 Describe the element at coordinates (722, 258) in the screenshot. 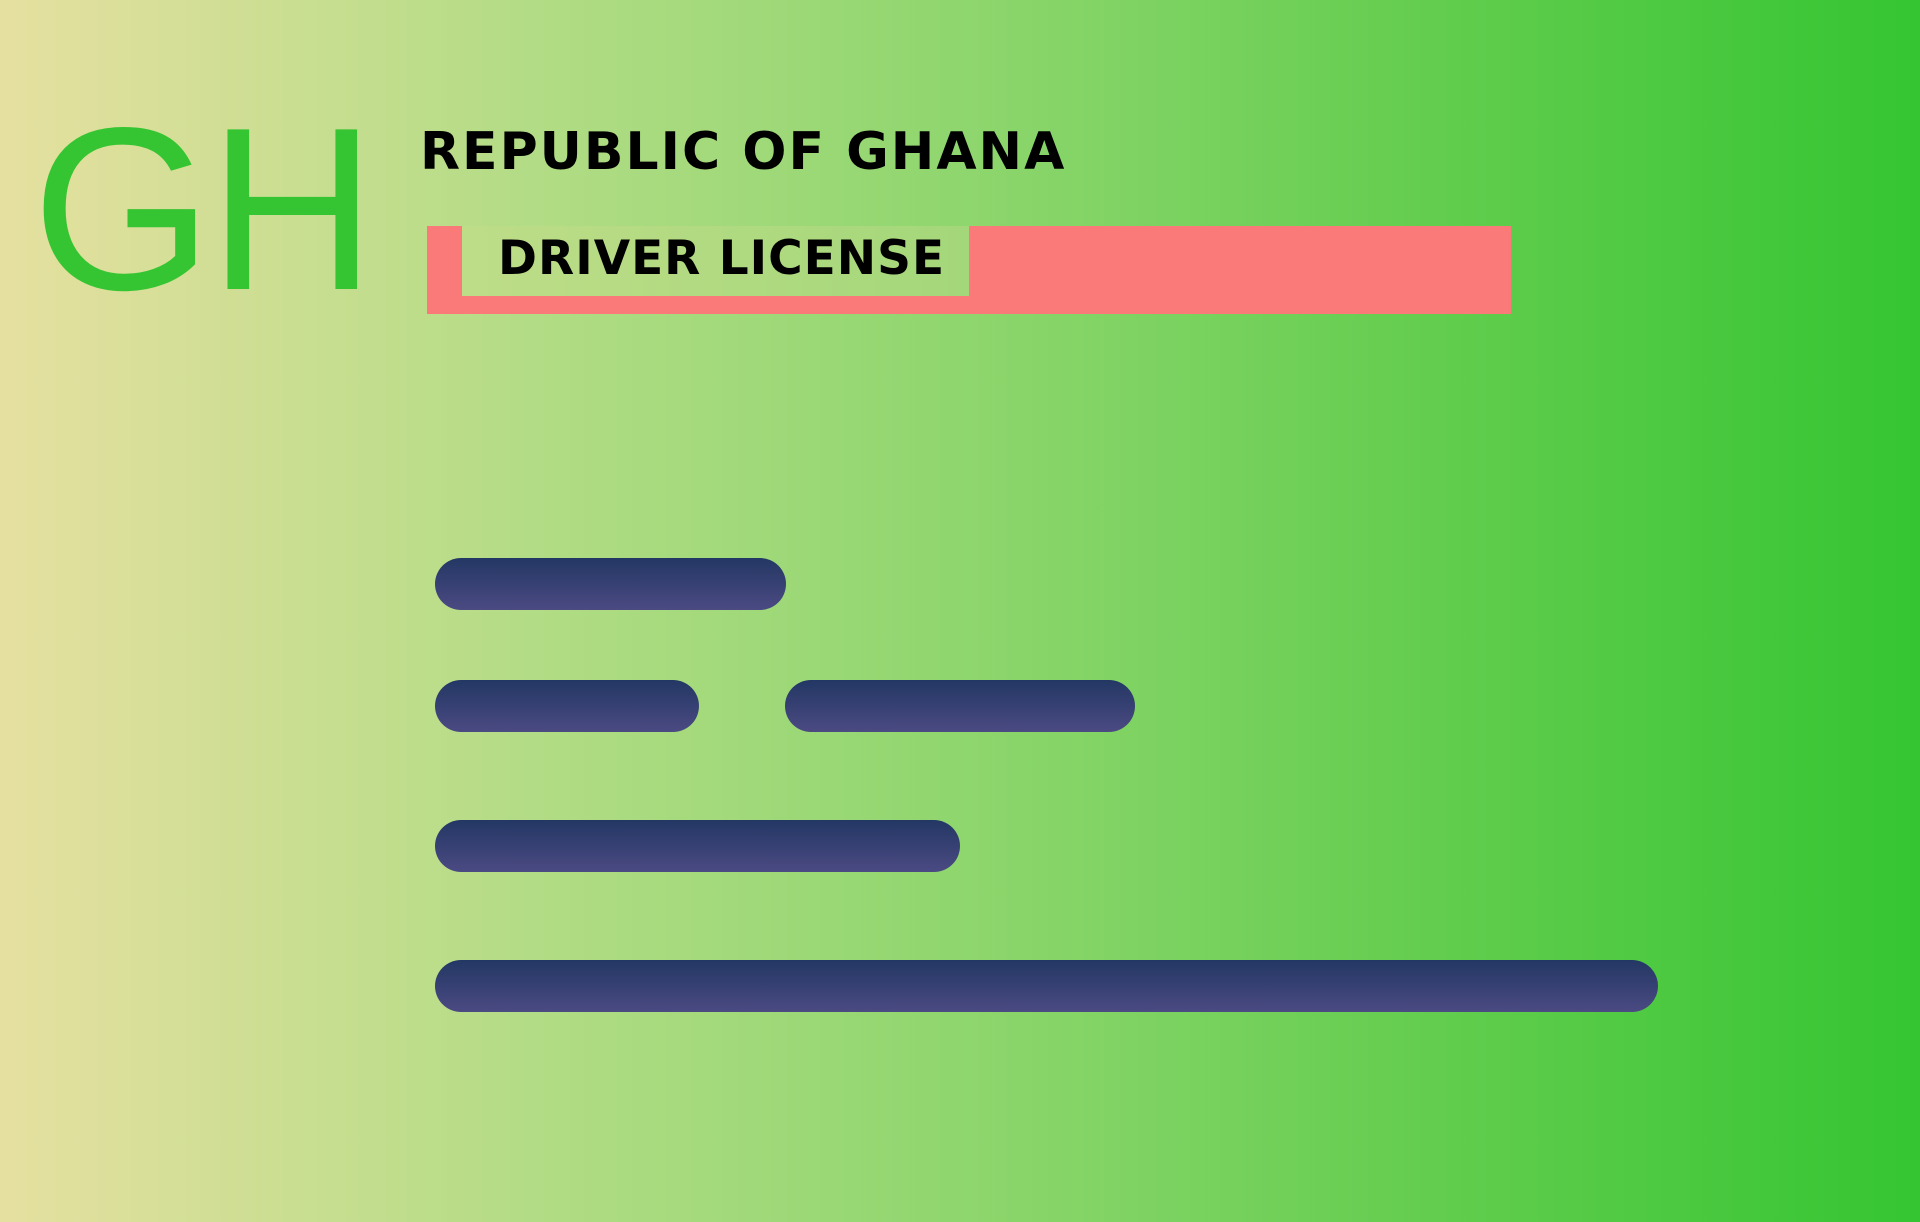

I see `document-title: DRIVER LICENSE` at that location.